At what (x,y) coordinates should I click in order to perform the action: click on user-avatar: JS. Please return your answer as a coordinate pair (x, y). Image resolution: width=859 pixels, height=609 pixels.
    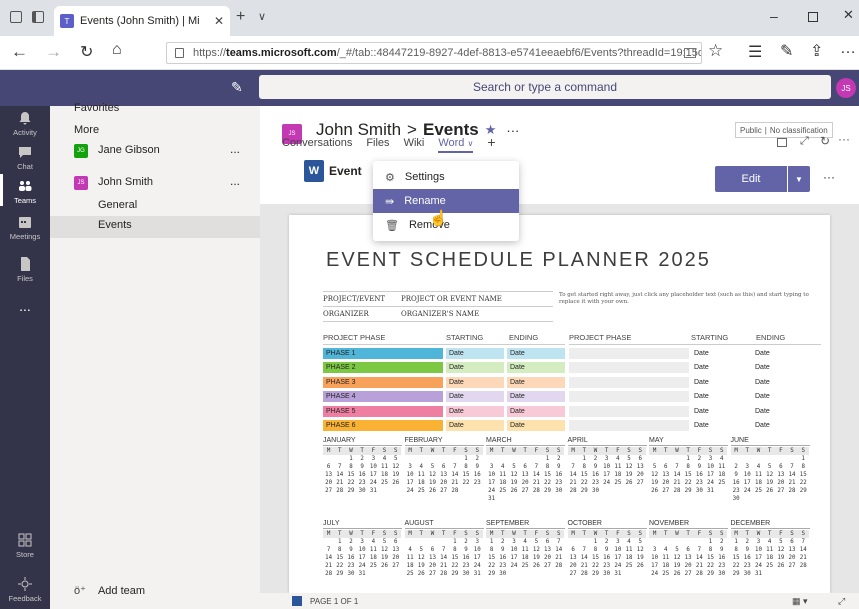
    Looking at the image, I should click on (846, 88).